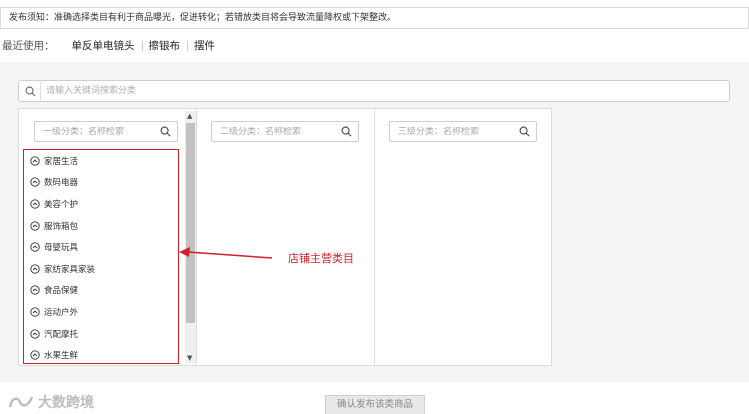  Describe the element at coordinates (189, 358) in the screenshot. I see `scroll-down-icon: ▼` at that location.